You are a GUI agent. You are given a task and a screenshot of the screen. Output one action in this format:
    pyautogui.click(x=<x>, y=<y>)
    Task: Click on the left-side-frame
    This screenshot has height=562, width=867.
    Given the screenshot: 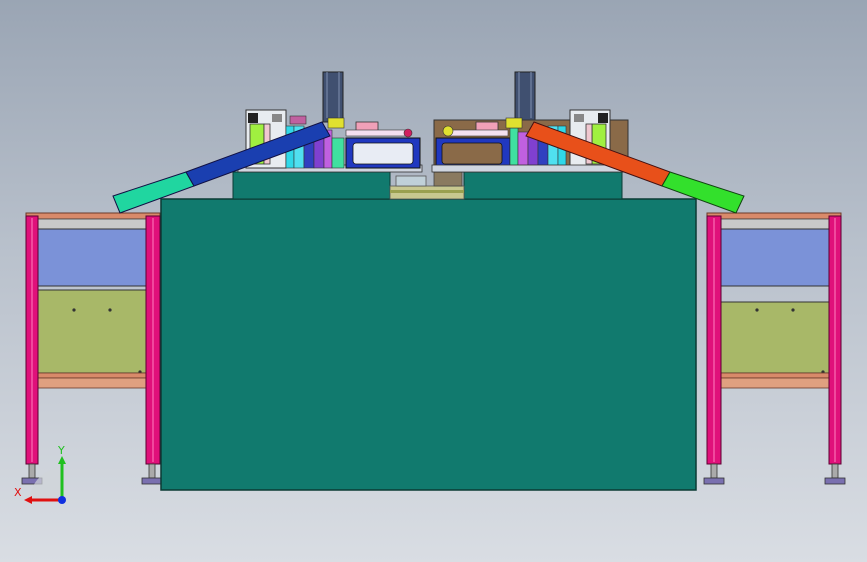 What is the action you would take?
    pyautogui.click(x=92, y=348)
    